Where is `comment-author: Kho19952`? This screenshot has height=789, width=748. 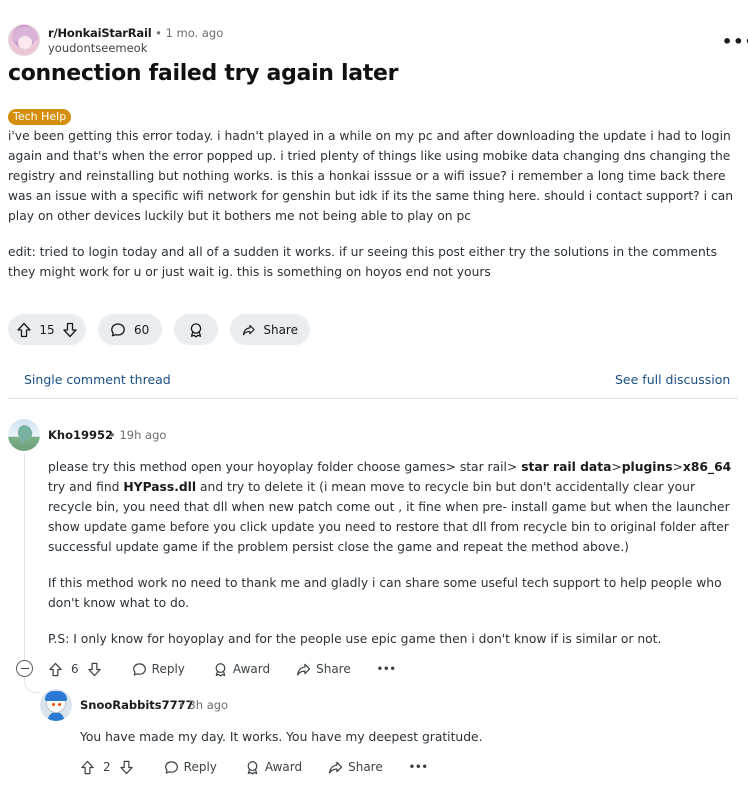 comment-author: Kho19952 is located at coordinates (80, 435).